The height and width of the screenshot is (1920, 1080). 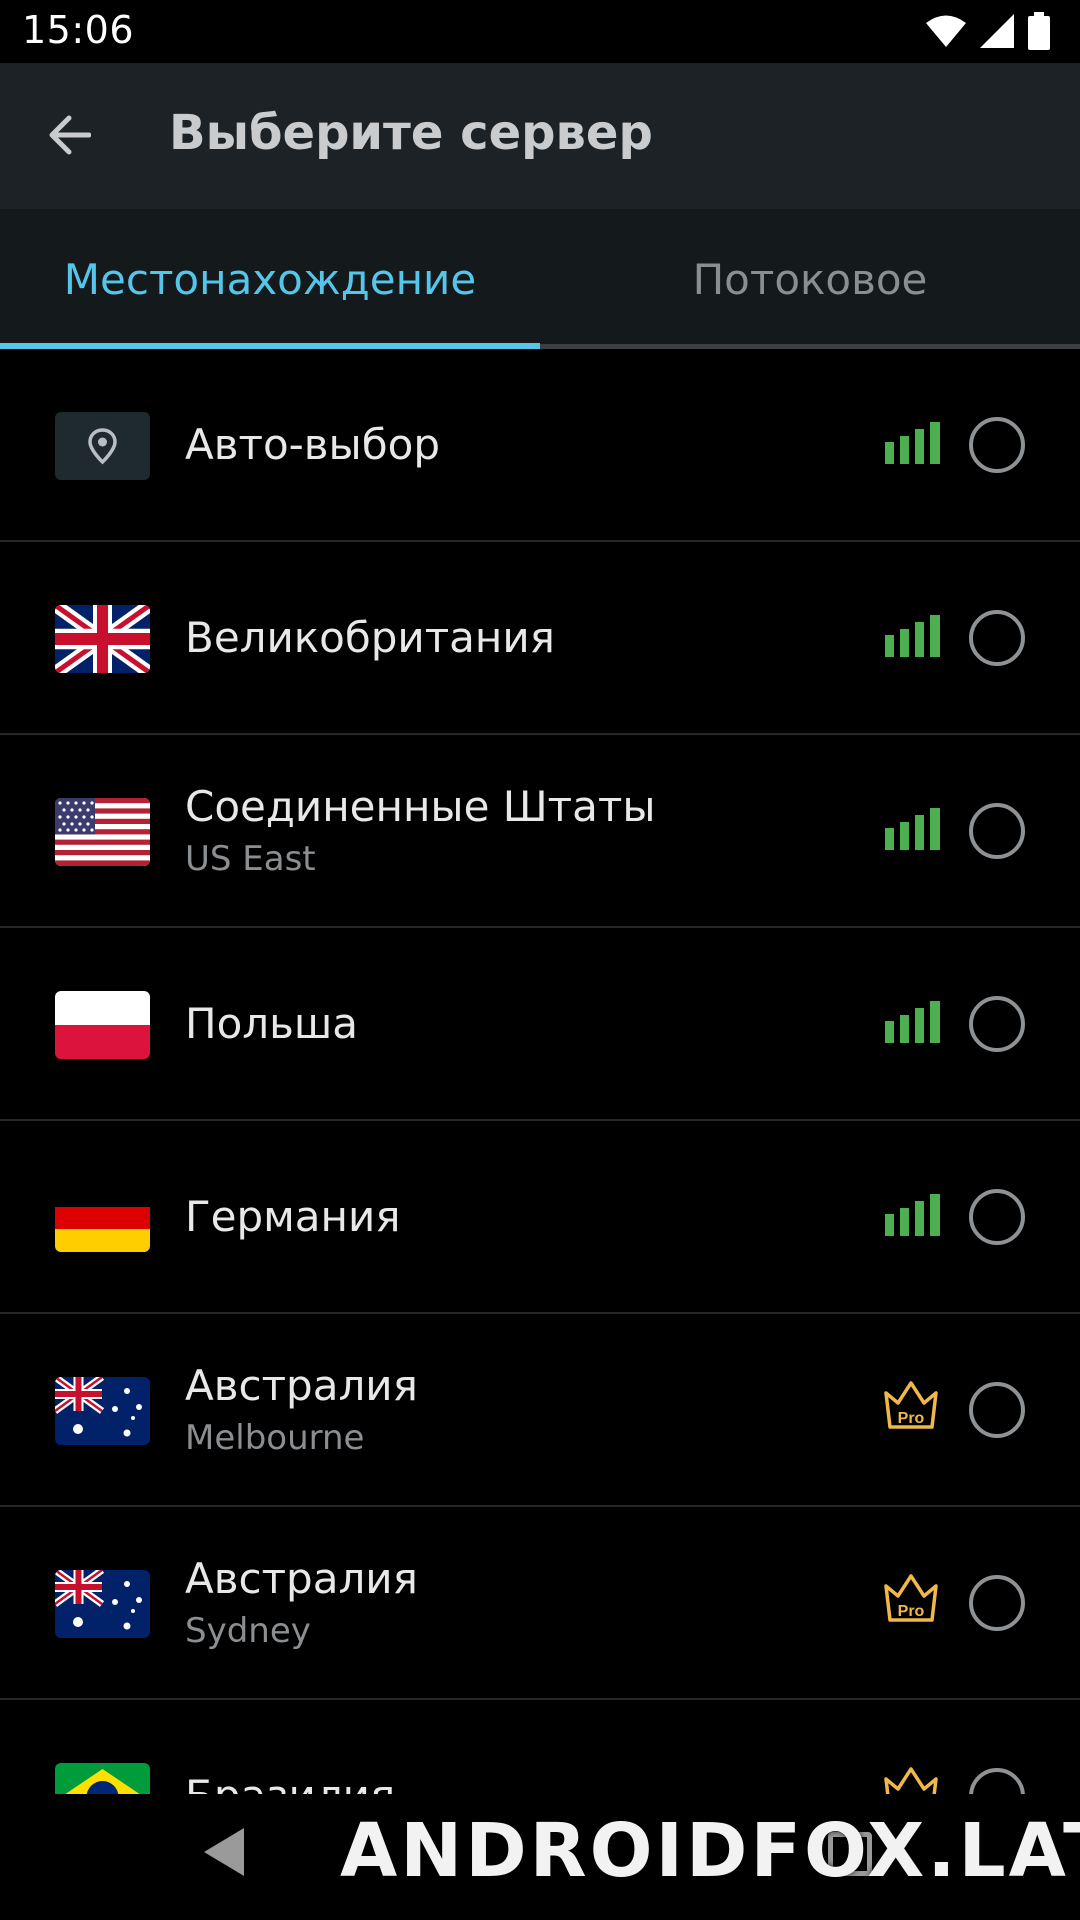 I want to click on tab-streaming: Потоковое, so click(x=810, y=279).